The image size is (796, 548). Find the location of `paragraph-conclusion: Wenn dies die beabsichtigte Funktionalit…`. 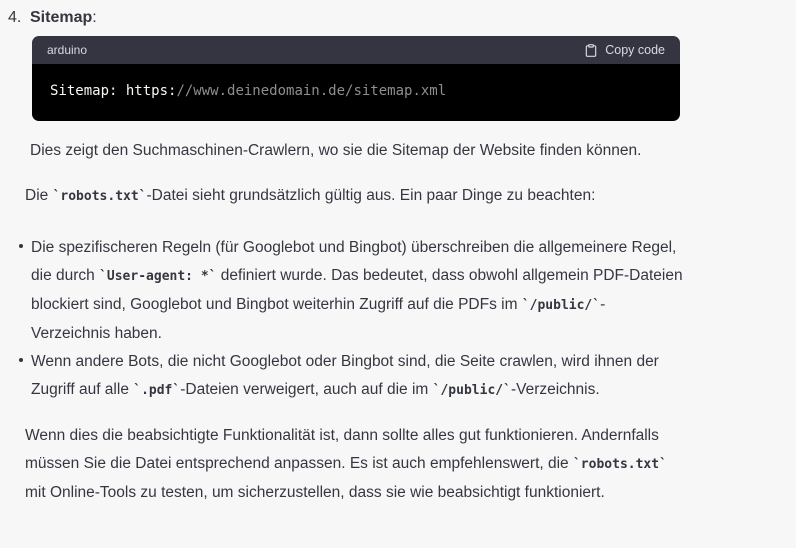

paragraph-conclusion: Wenn dies die beabsichtigte Funktionalit… is located at coordinates (346, 464).